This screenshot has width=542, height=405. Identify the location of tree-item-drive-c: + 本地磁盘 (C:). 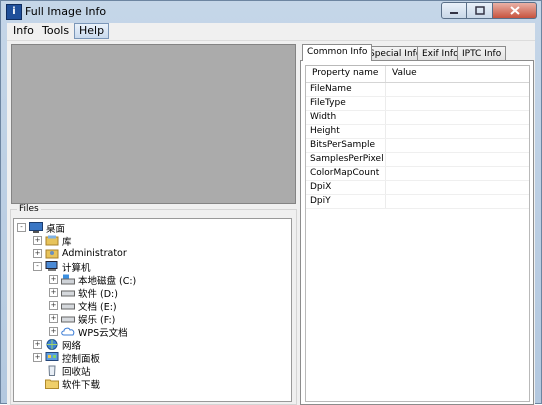
(93, 280).